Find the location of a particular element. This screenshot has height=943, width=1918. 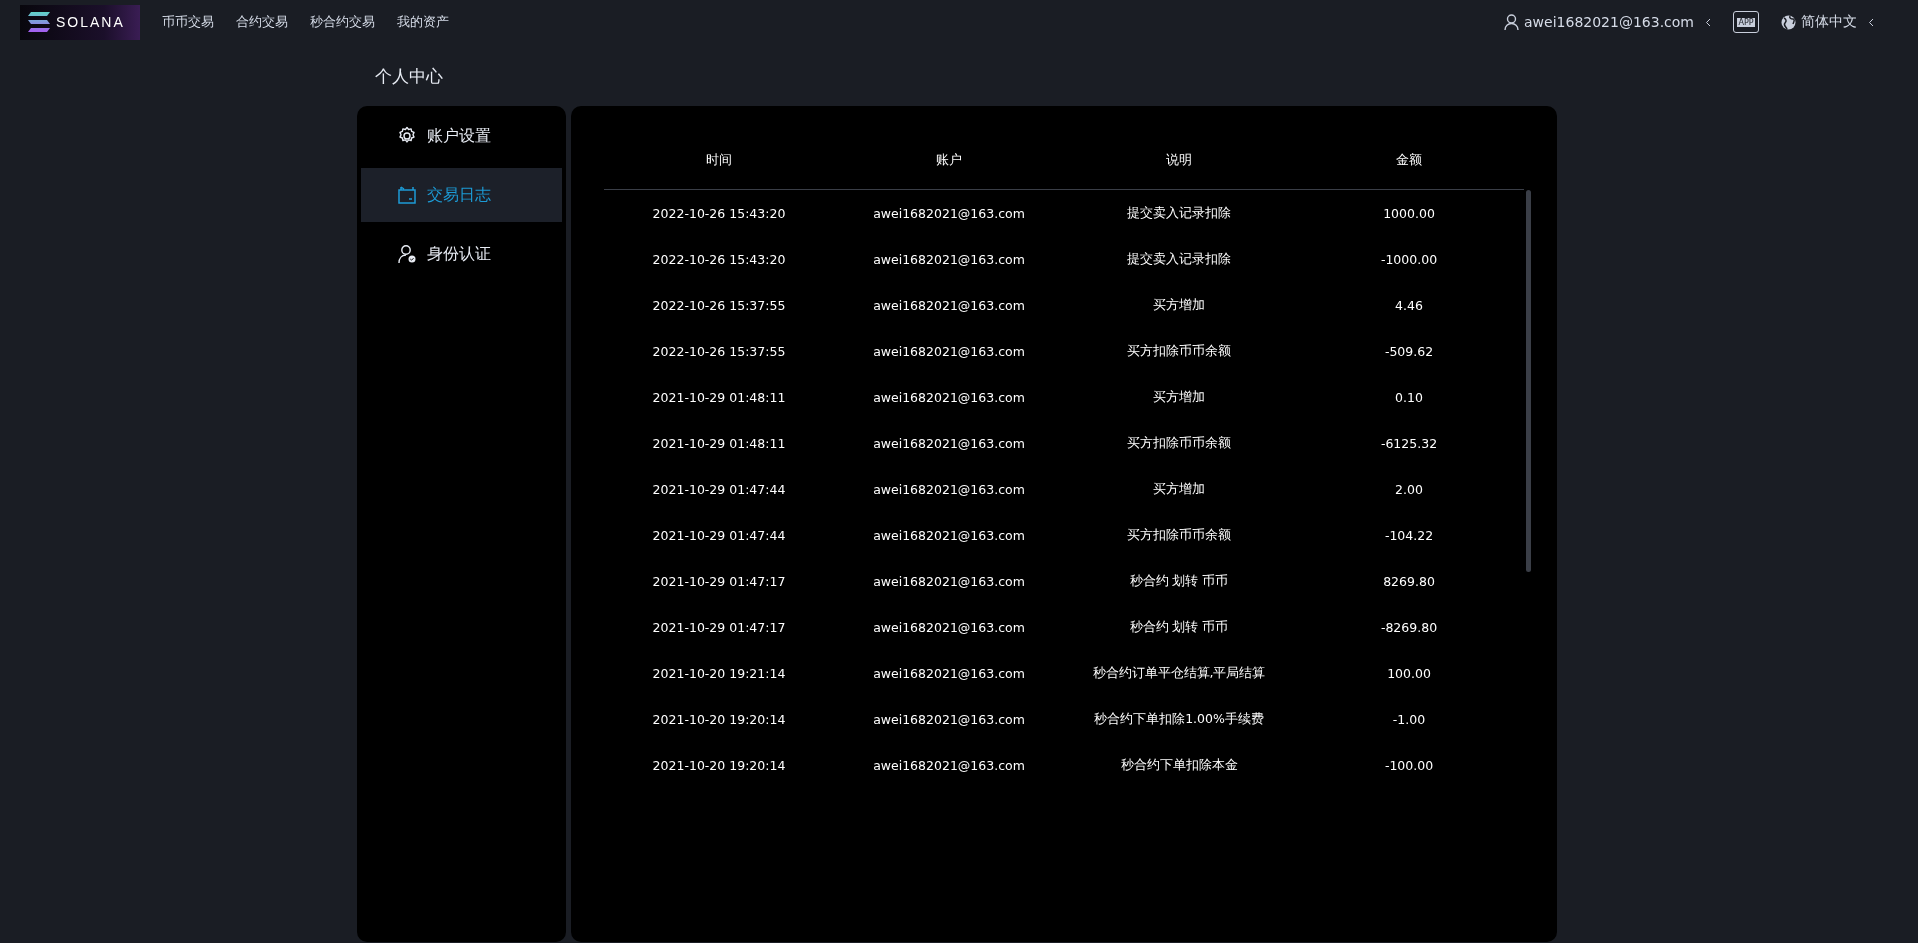

table-cell: -100.00 is located at coordinates (1409, 765).